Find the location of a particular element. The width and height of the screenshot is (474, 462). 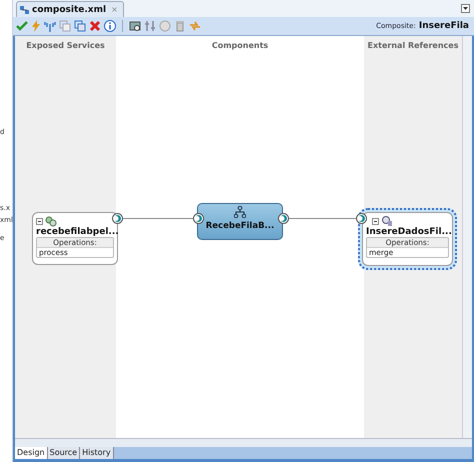

checkmark-icon is located at coordinates (22, 26).